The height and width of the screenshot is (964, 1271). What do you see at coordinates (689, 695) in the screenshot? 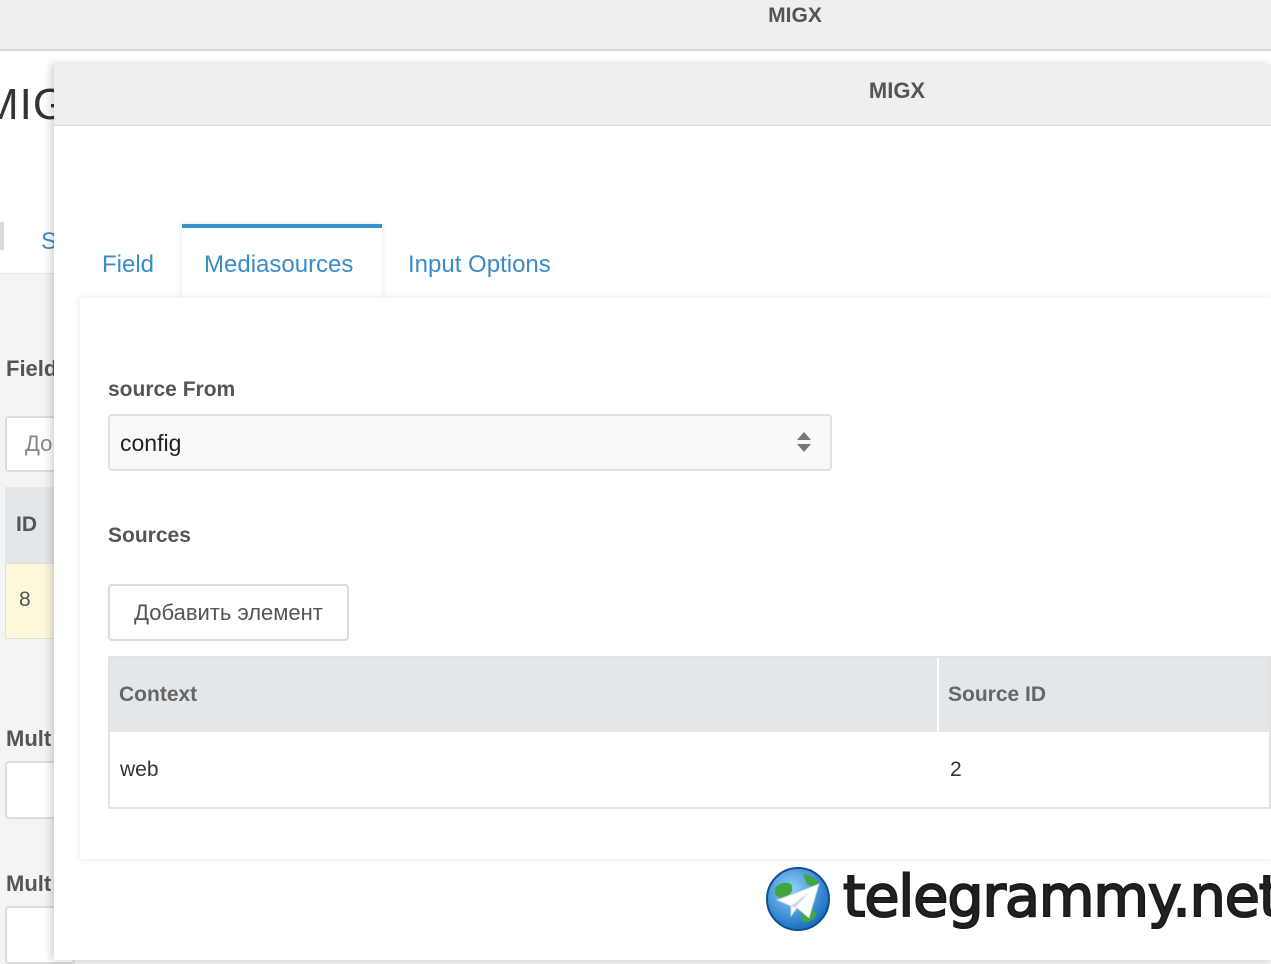
I see `grid-header: Context Source ID` at bounding box center [689, 695].